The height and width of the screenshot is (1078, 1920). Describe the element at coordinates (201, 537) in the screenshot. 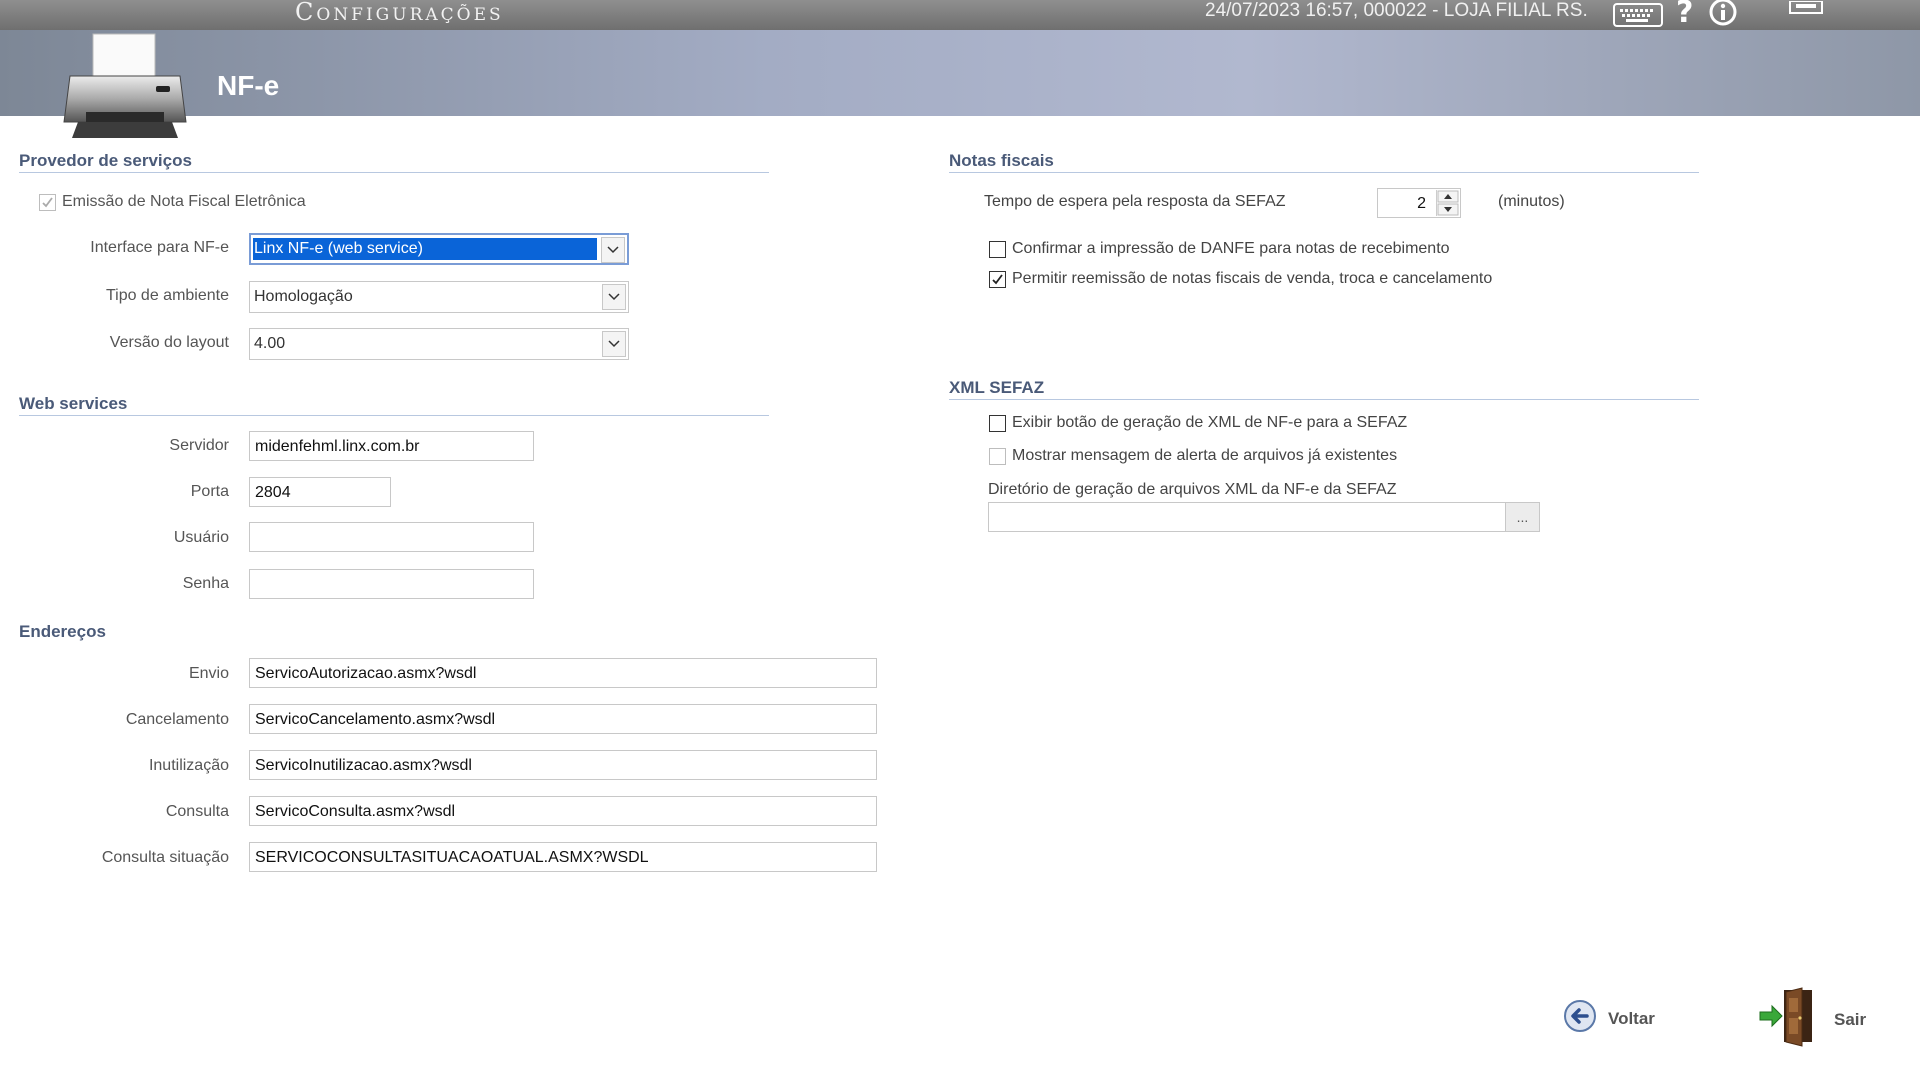

I see `usuario-label: Usuário` at that location.